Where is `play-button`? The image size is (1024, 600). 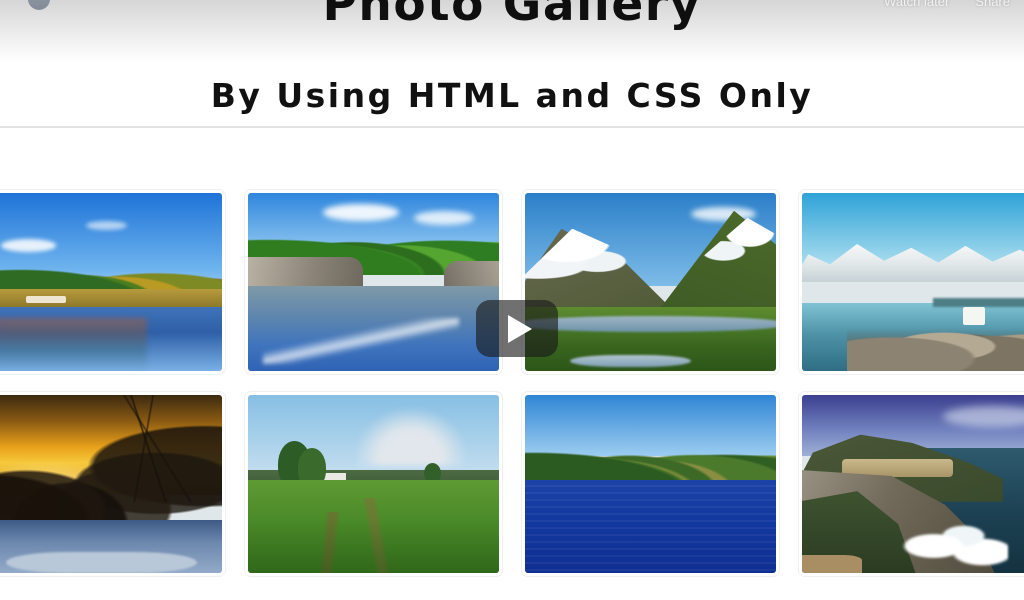 play-button is located at coordinates (517, 328).